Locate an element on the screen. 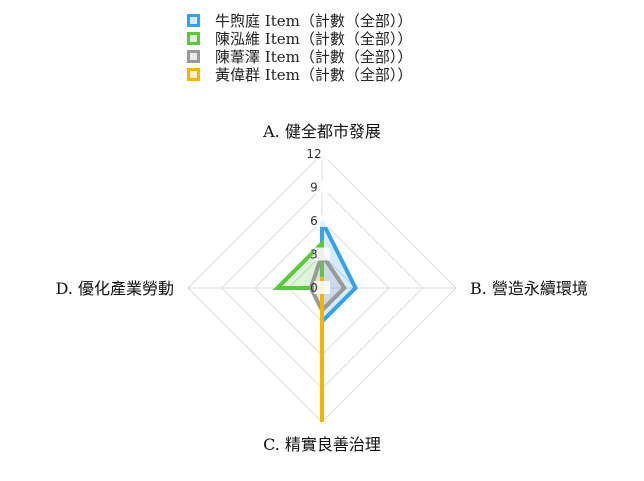 The width and height of the screenshot is (644, 481). legend-label-2: 陳葦澤 Item（計數（全部）） is located at coordinates (313, 57).